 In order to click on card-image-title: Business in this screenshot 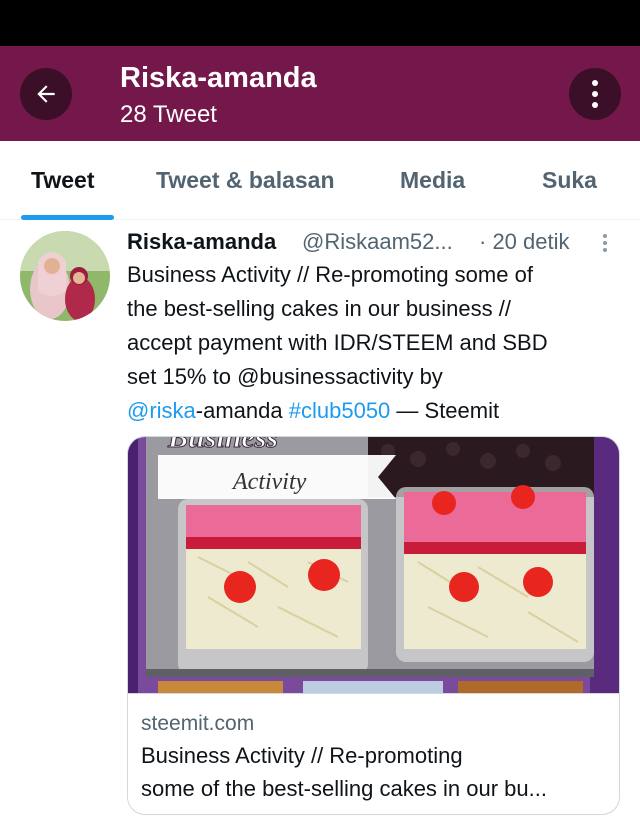, I will do `click(222, 445)`.